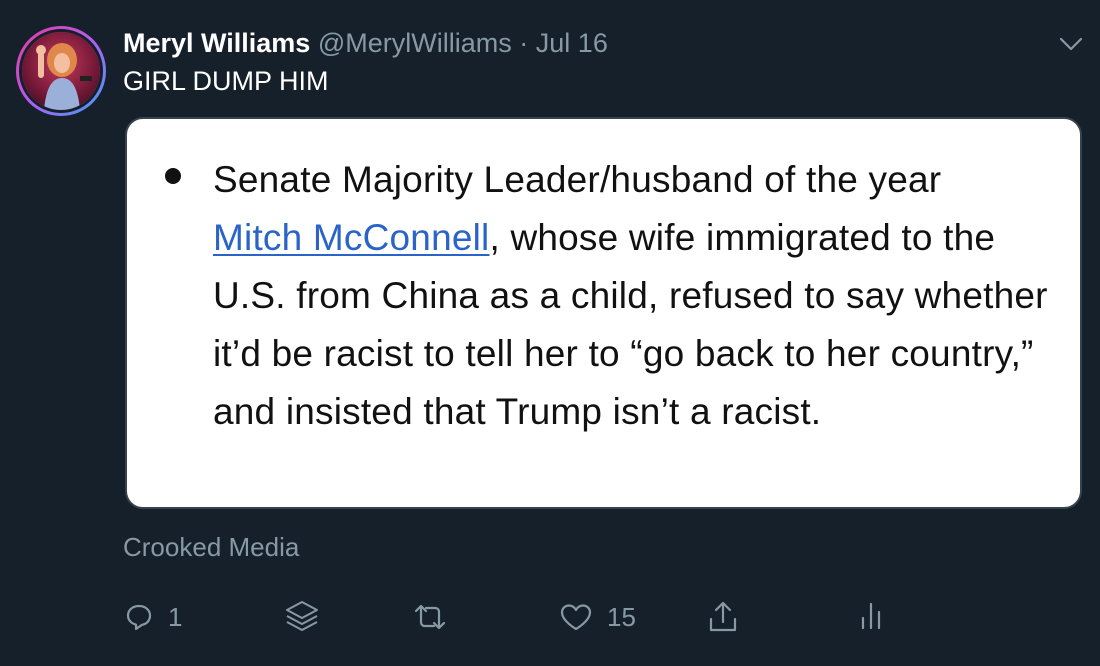 This screenshot has height=666, width=1100. I want to click on share-icon, so click(723, 617).